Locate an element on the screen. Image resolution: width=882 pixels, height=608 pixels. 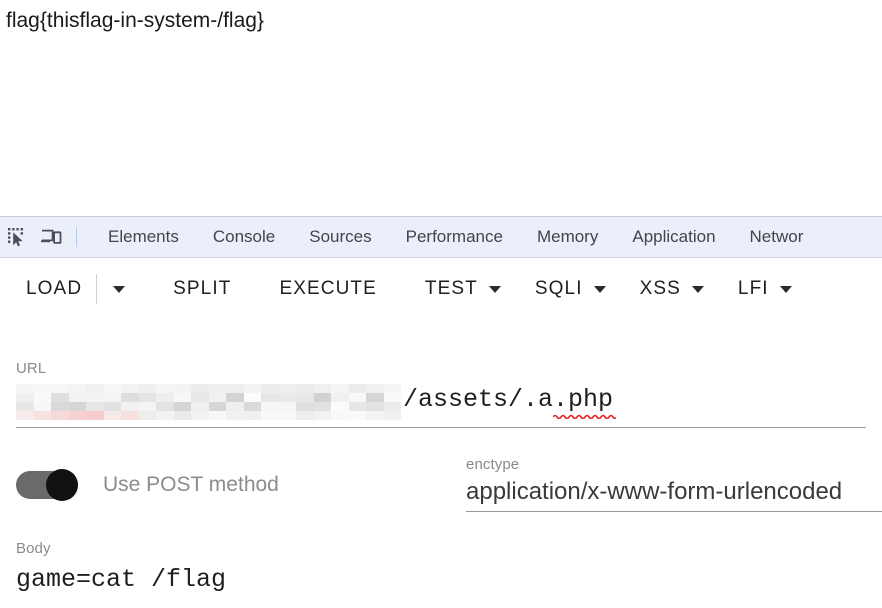
toolbar-divider is located at coordinates (76, 237).